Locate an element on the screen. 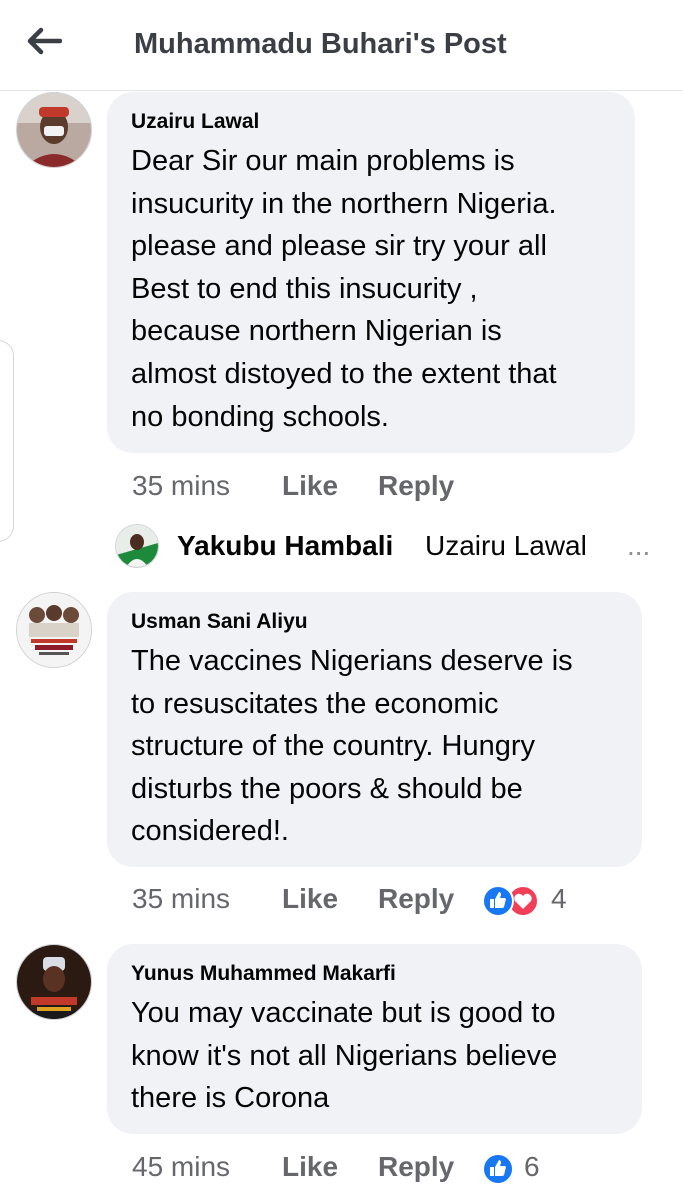 The width and height of the screenshot is (683, 1202). header-bar: Muhammadu Buhari's Post is located at coordinates (341, 45).